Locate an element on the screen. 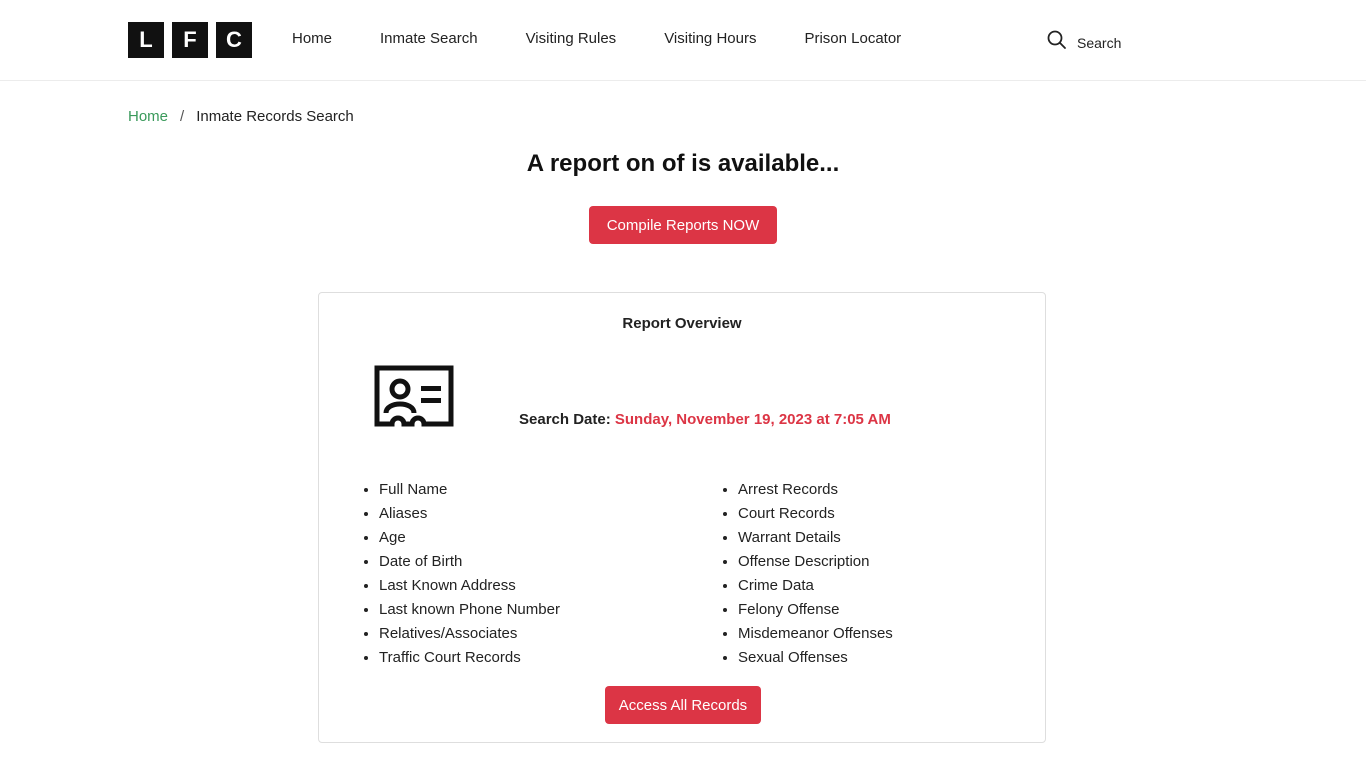  nav-visiting-rules: Visiting Rules is located at coordinates (571, 38).